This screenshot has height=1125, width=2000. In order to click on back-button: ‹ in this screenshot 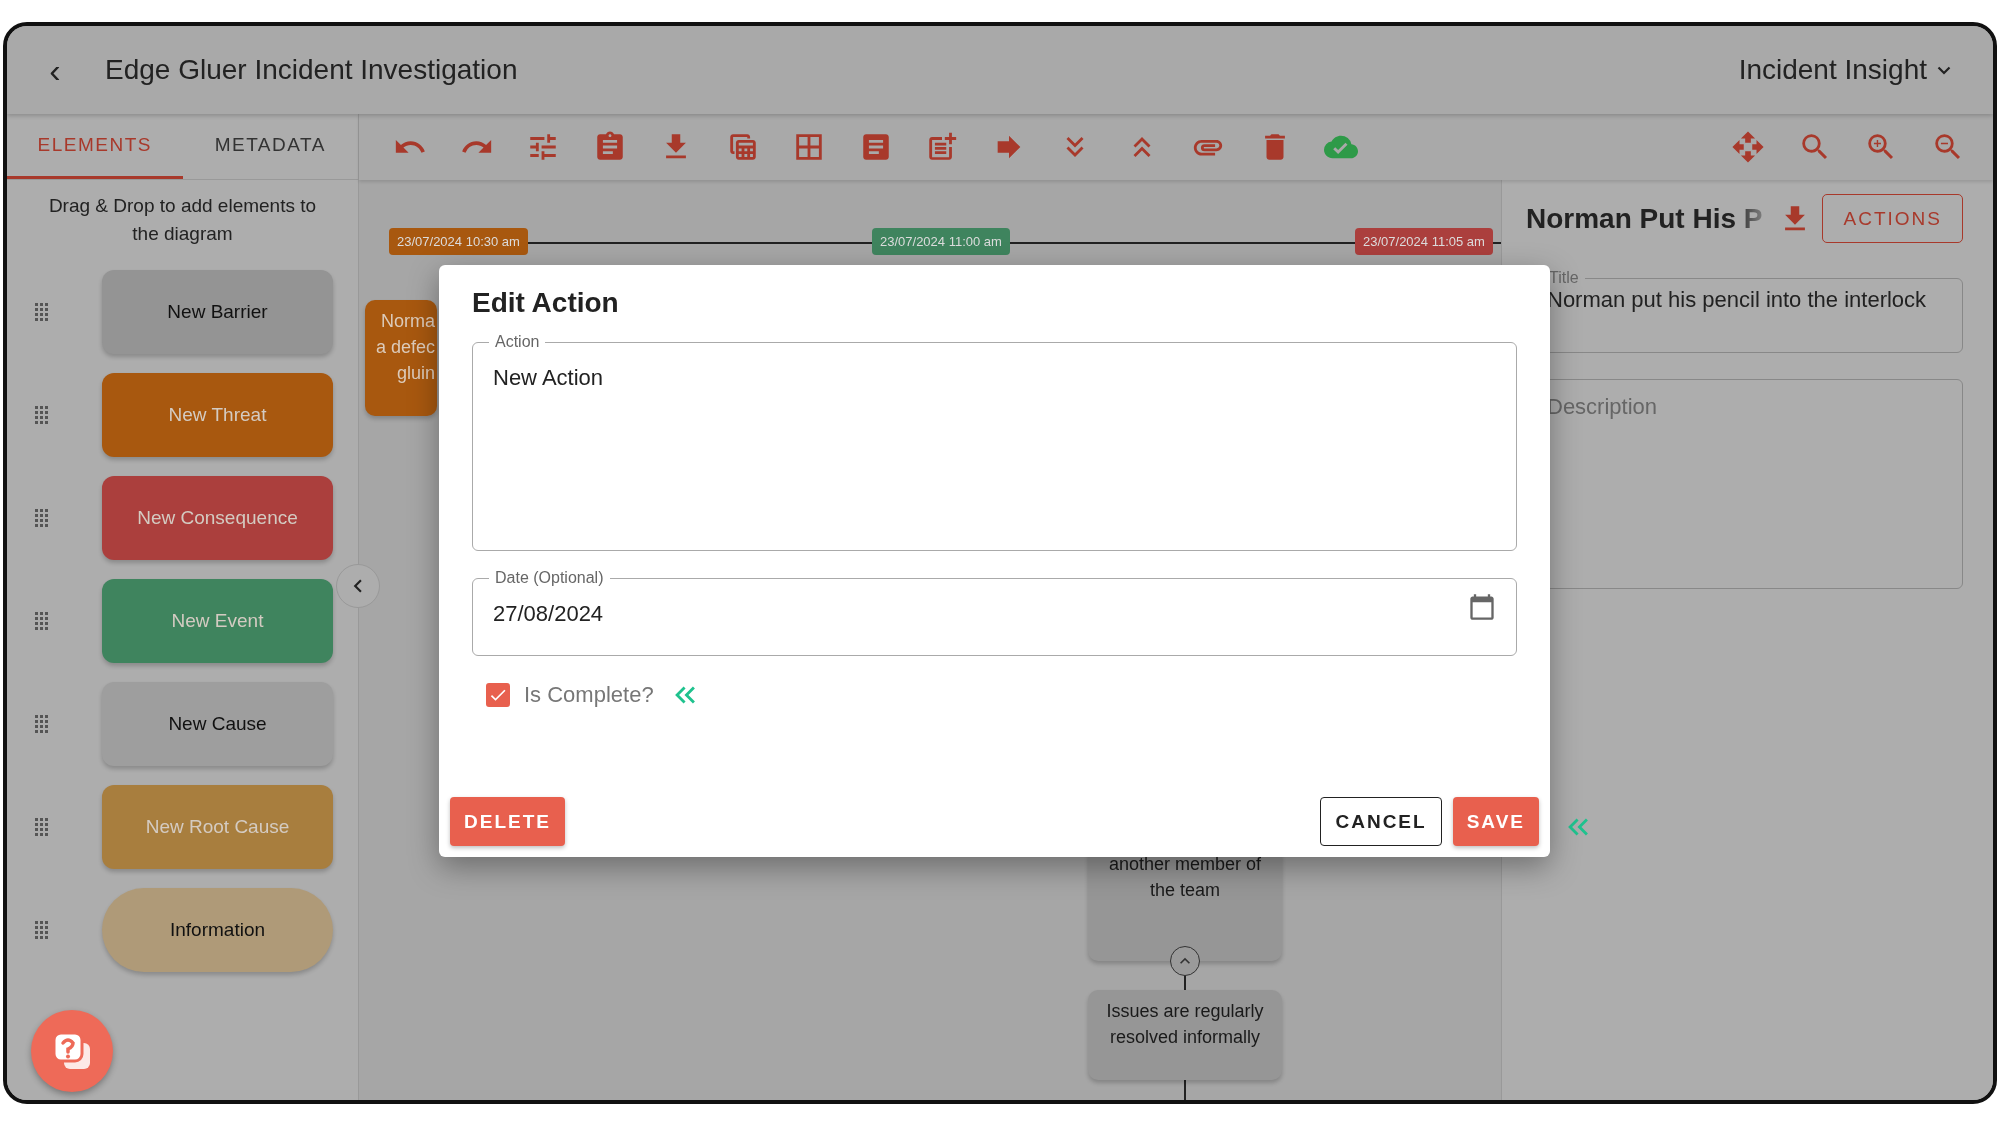, I will do `click(55, 70)`.